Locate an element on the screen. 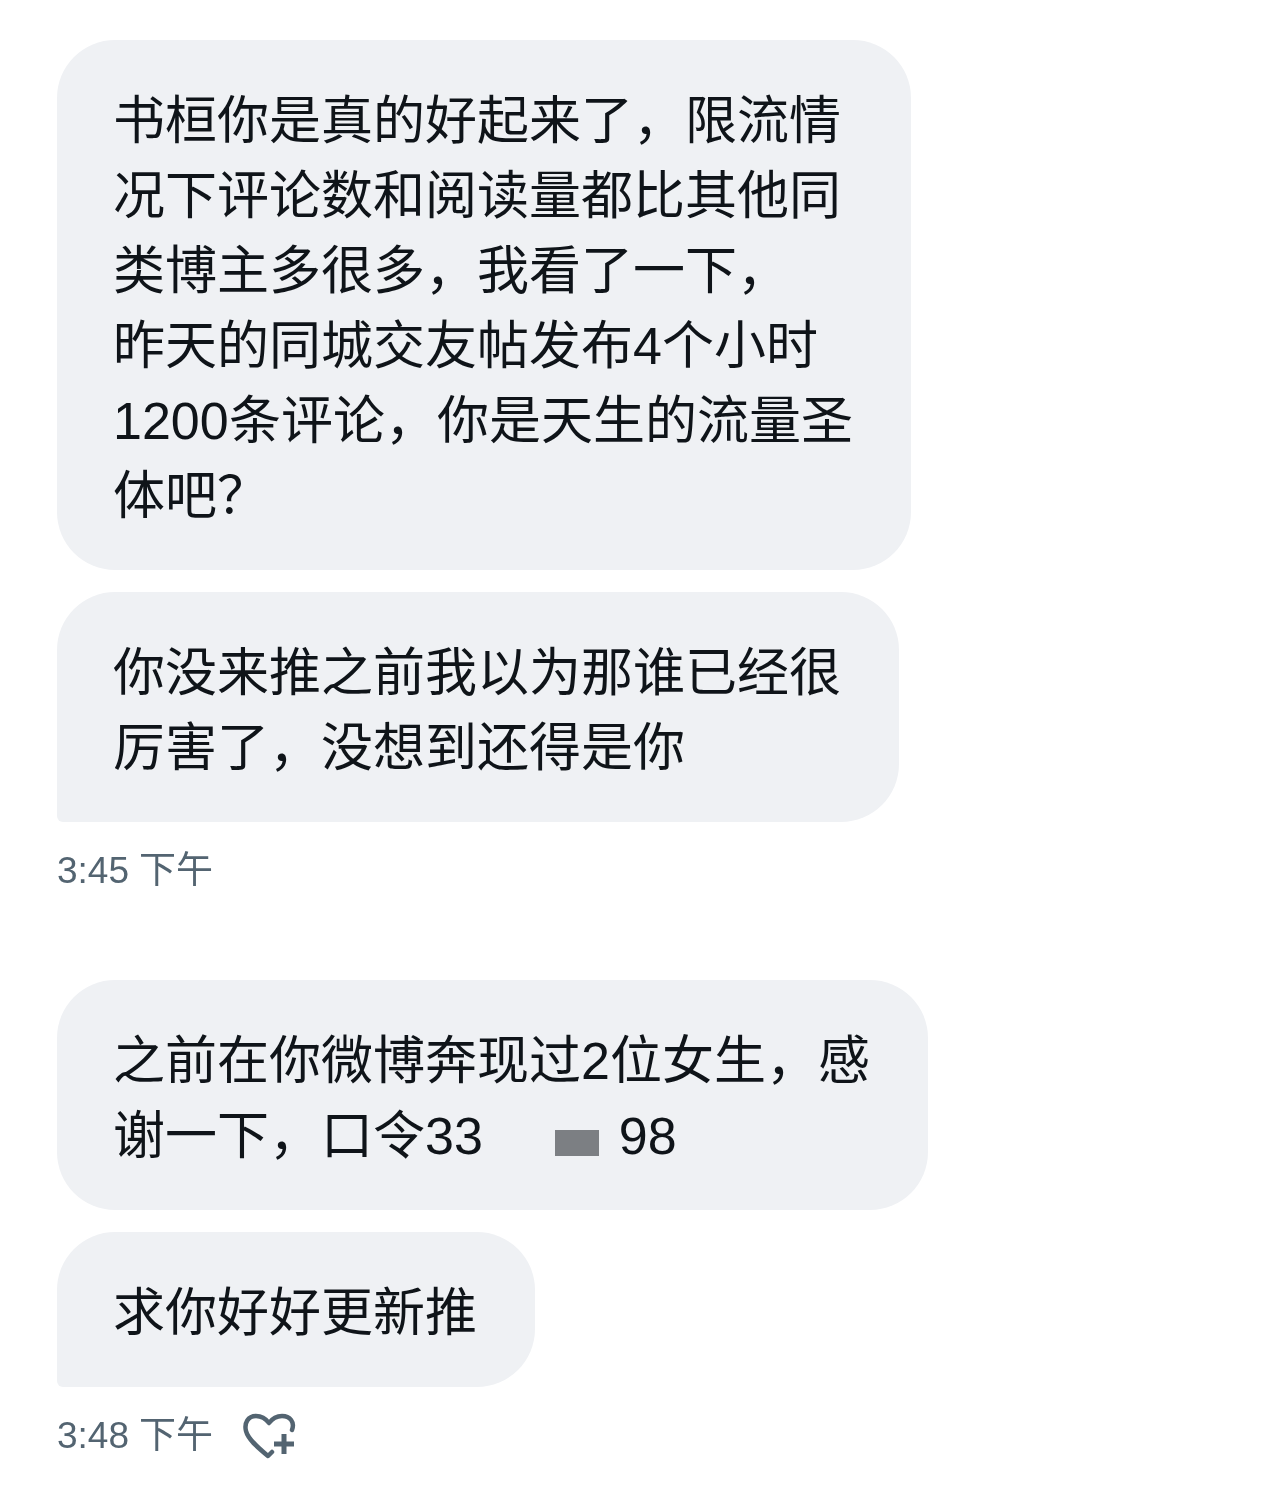 Image resolution: width=1264 pixels, height=1504 pixels. message-text: 求你好好更新推 is located at coordinates (295, 1313).